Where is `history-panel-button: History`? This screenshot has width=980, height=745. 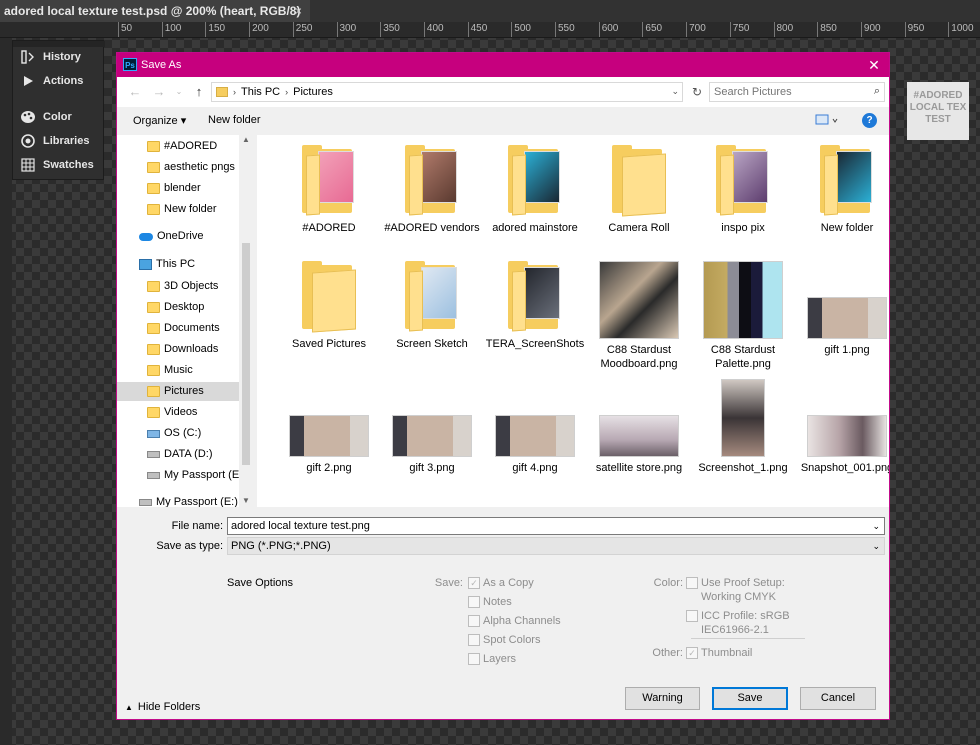 history-panel-button: History is located at coordinates (61, 57).